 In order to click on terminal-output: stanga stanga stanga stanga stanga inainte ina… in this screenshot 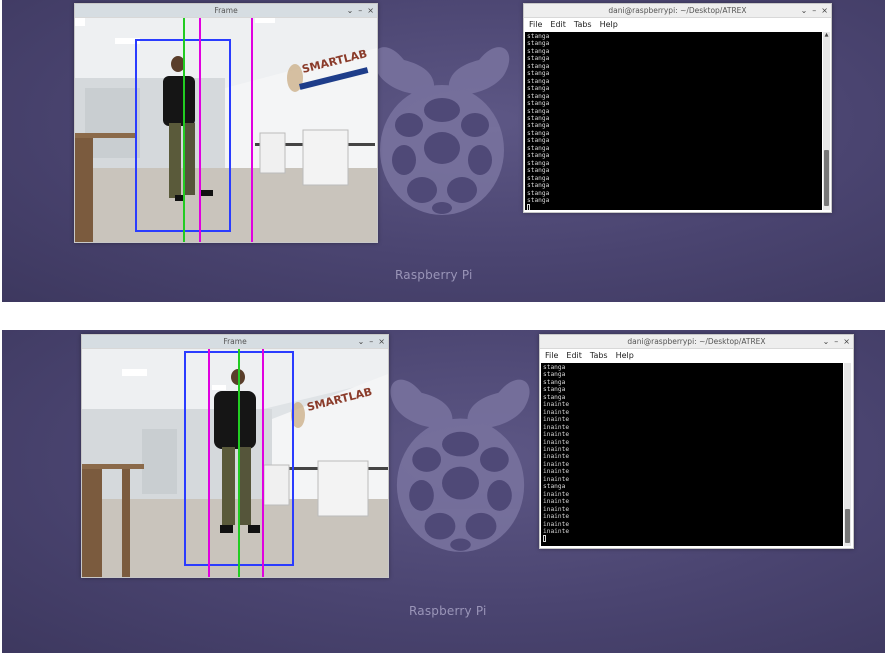, I will do `click(692, 454)`.